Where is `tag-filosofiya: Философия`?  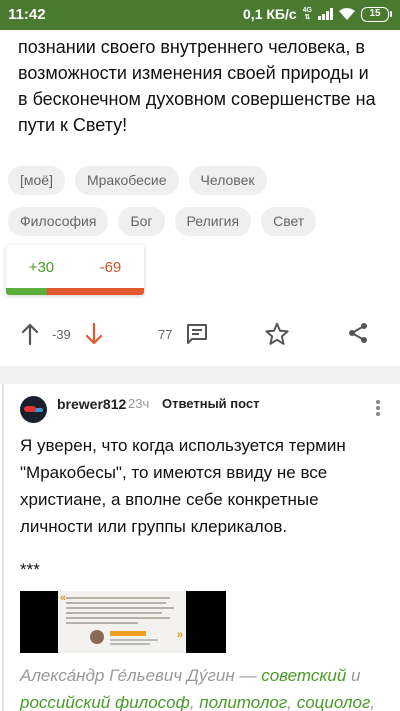 tag-filosofiya: Философия is located at coordinates (58, 221).